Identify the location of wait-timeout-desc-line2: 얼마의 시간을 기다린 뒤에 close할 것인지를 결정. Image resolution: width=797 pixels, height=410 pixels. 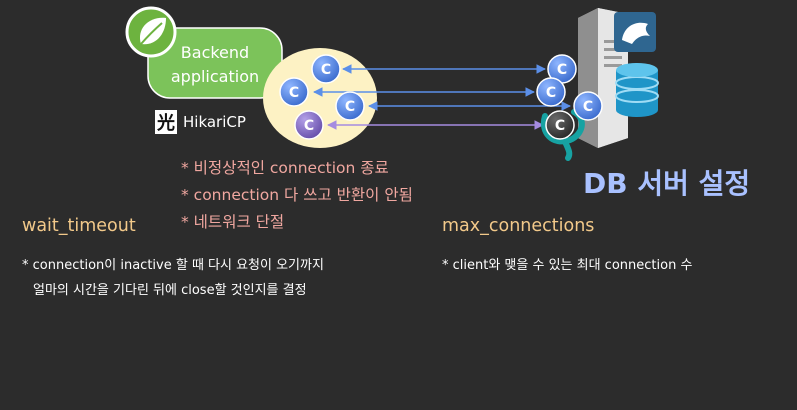
(170, 290).